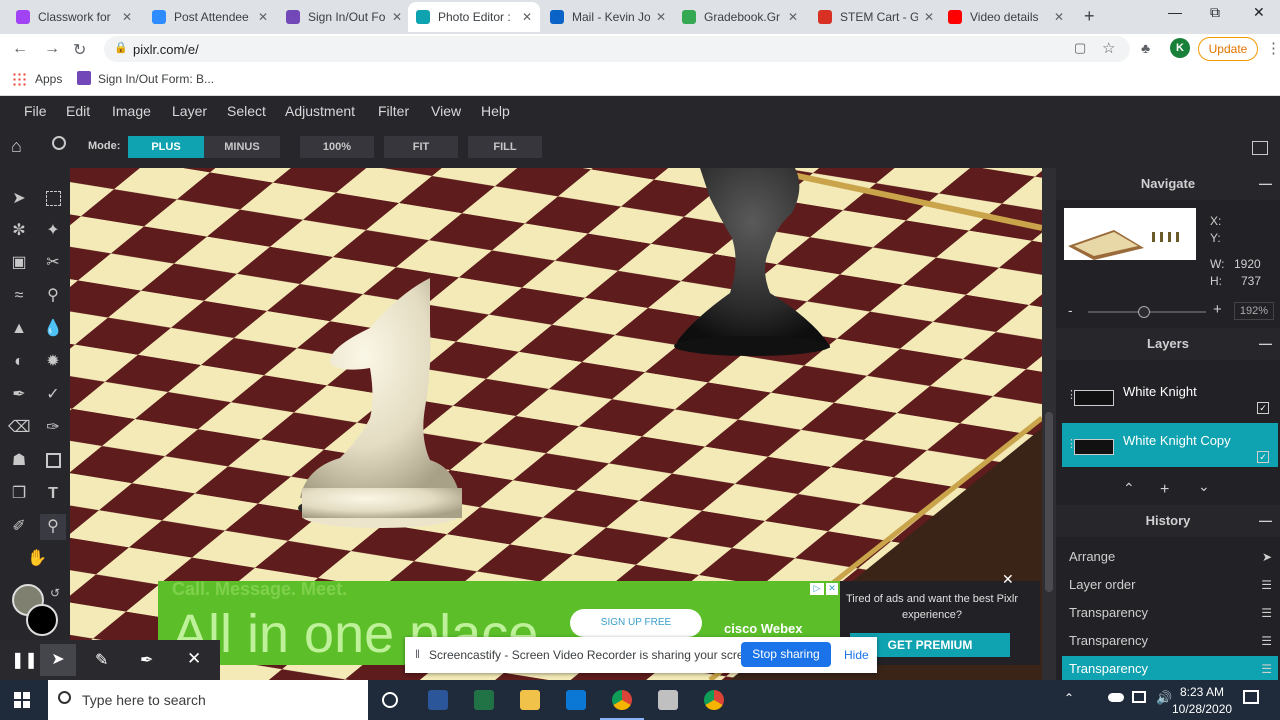 This screenshot has width=1280, height=720. What do you see at coordinates (74, 17) in the screenshot?
I see `browser-tab: Classwork for ✕` at bounding box center [74, 17].